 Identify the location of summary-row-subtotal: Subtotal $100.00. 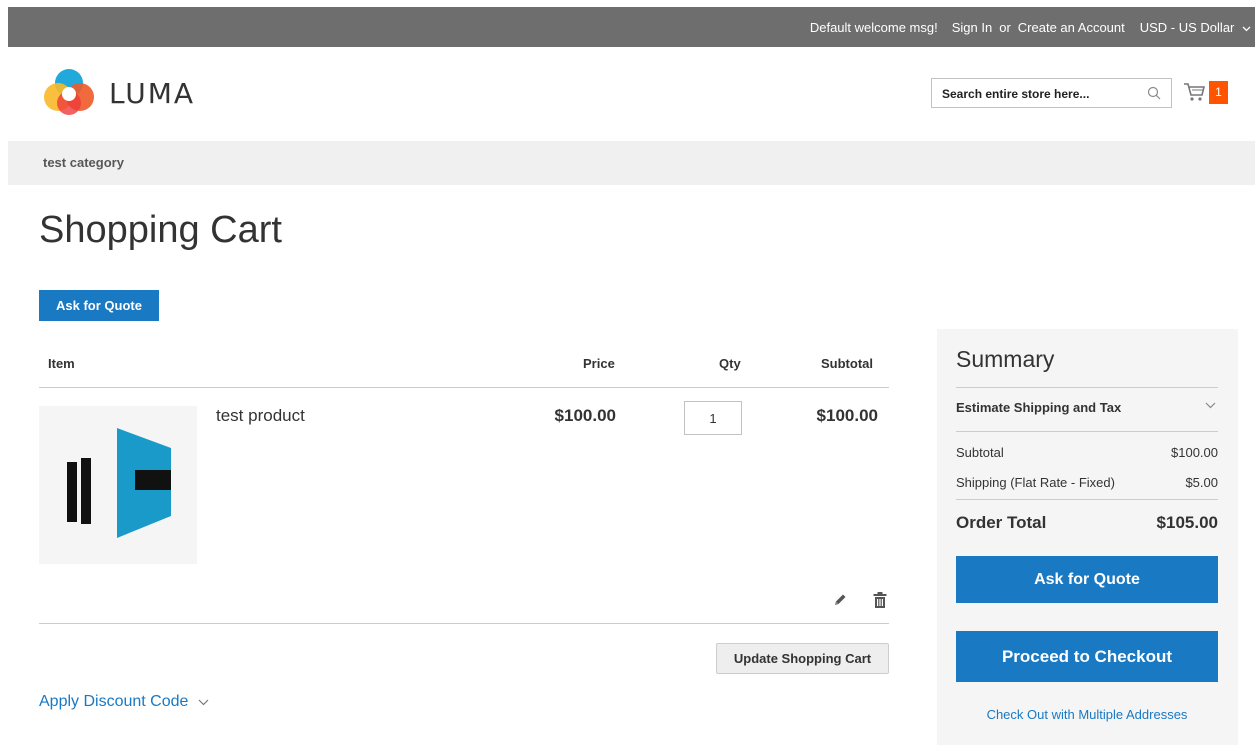
(1087, 452).